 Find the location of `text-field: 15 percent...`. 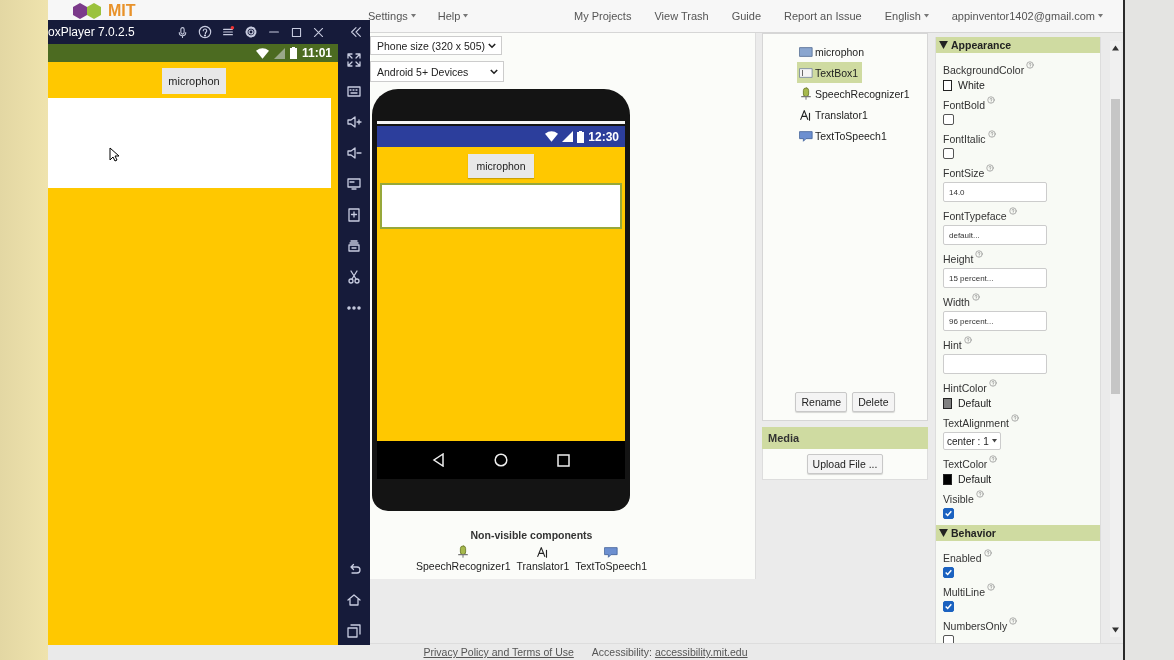

text-field: 15 percent... is located at coordinates (995, 278).